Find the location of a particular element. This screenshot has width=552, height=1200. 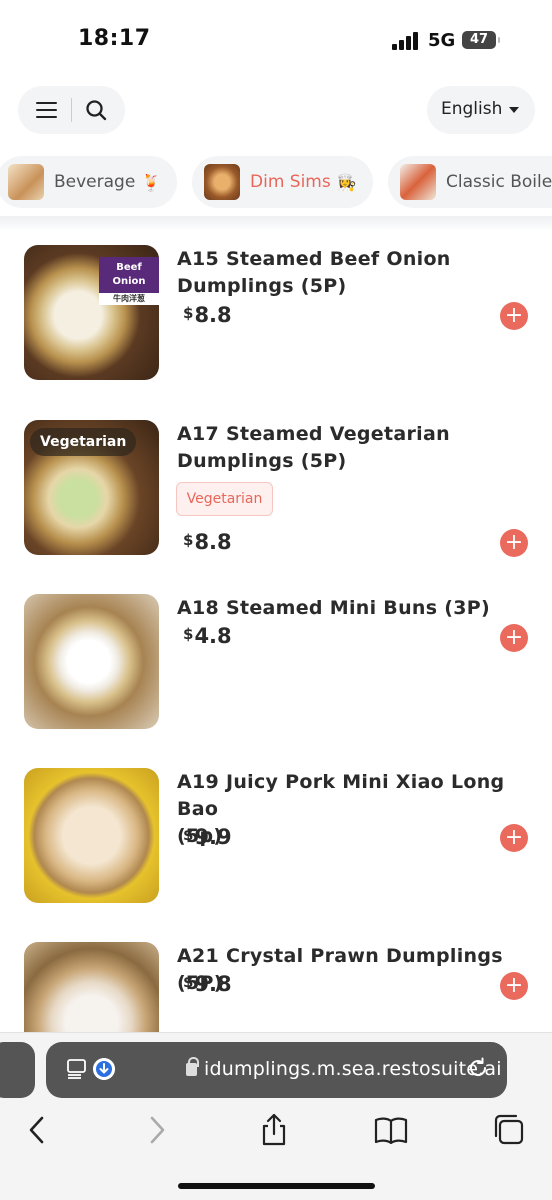

category-tab-dim-sims: Dim Sims 👩‍🍳 is located at coordinates (282, 182).